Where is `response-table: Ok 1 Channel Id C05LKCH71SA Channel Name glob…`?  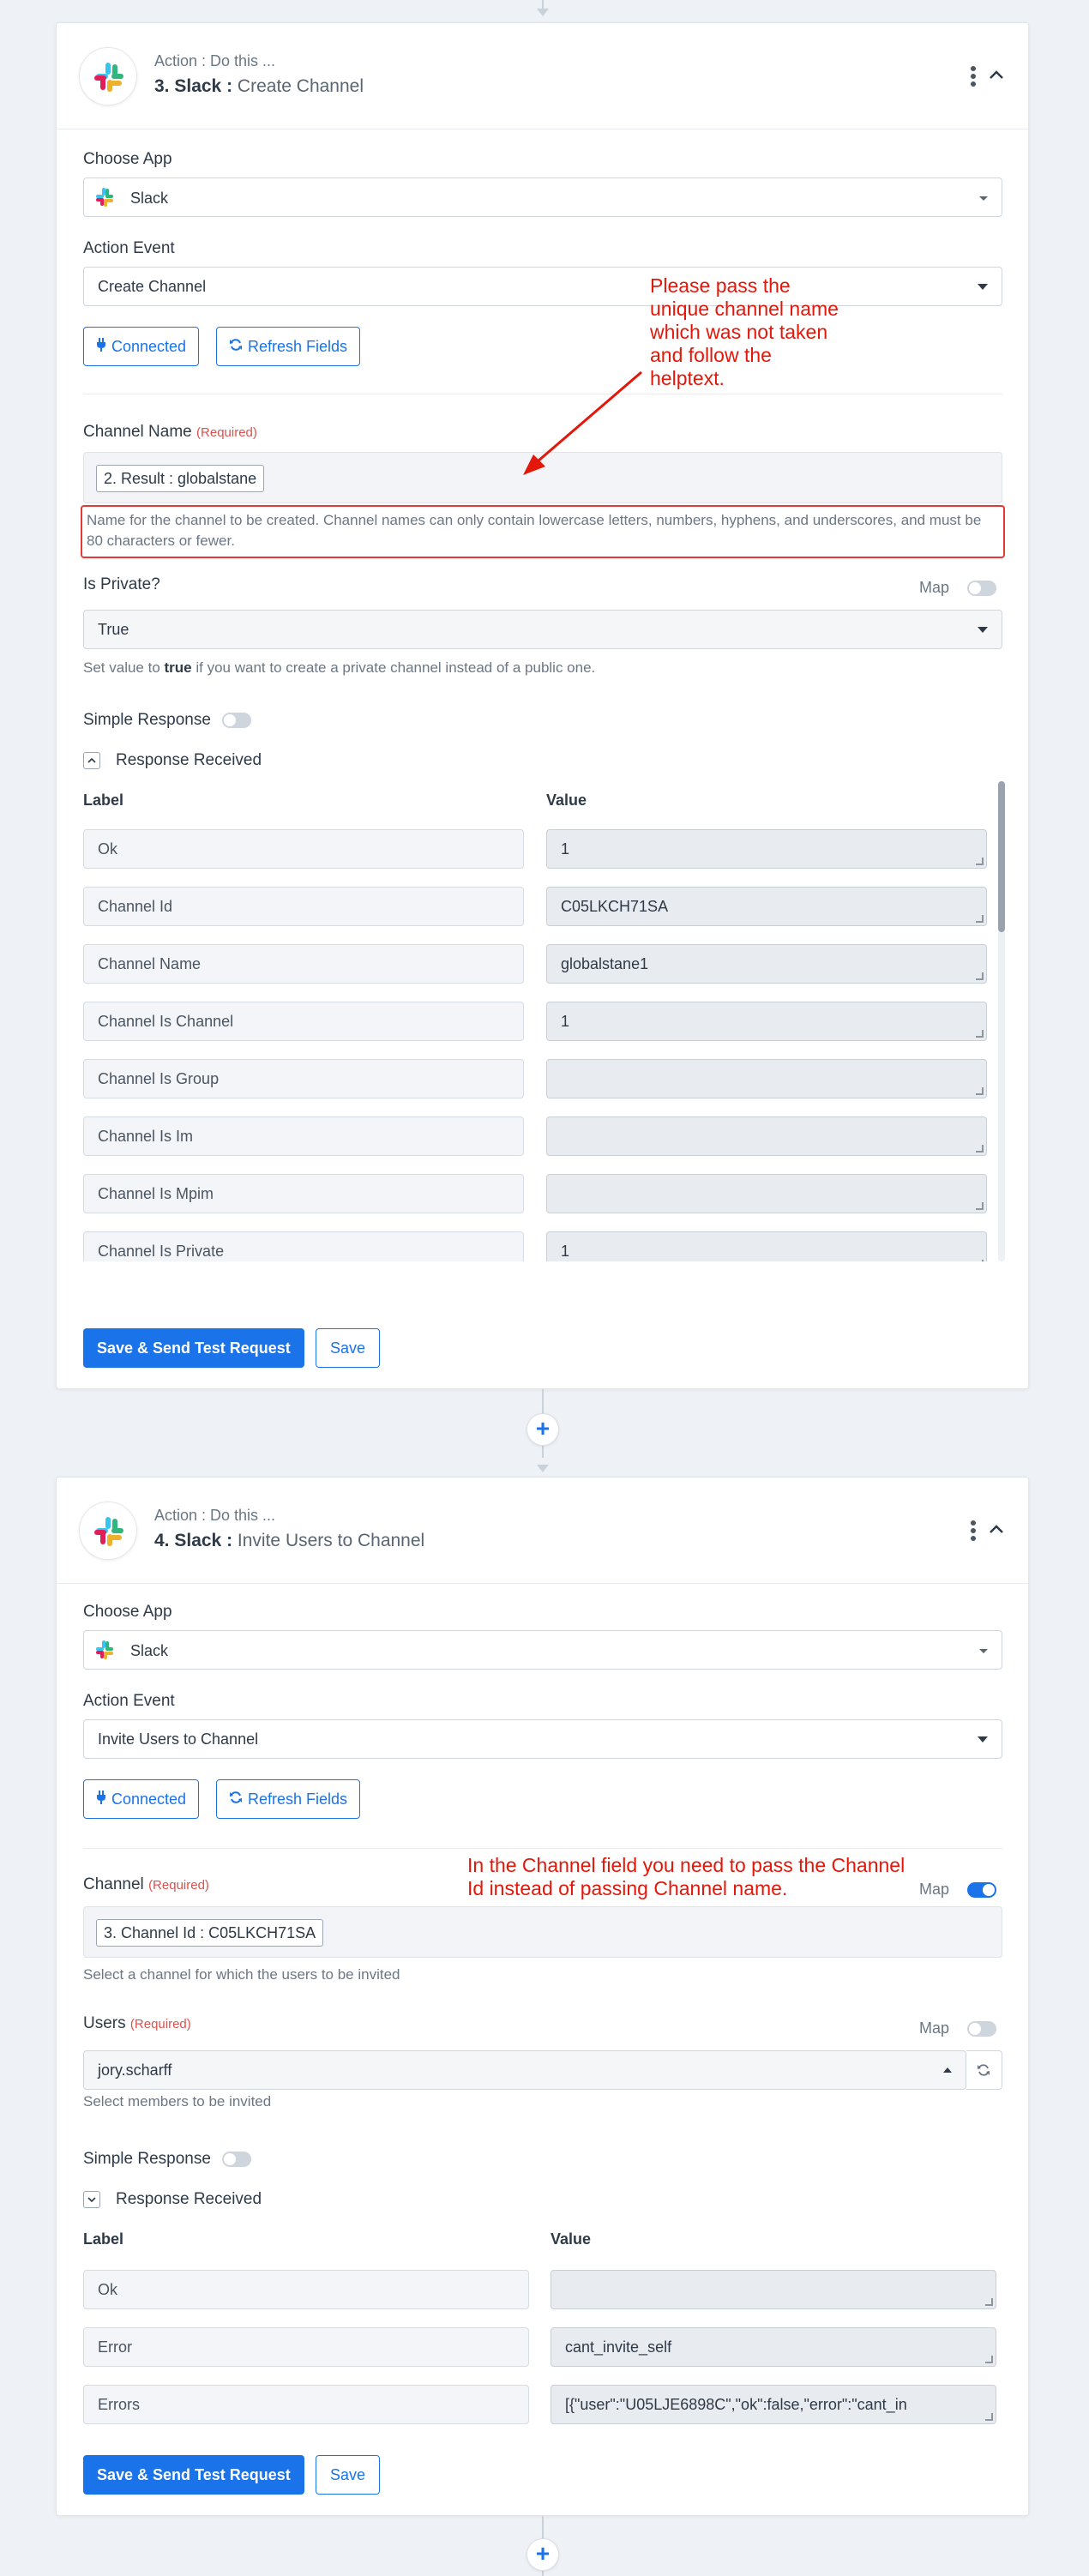
response-table: Ok 1 Channel Id C05LKCH71SA Channel Name glob… is located at coordinates (542, 1045).